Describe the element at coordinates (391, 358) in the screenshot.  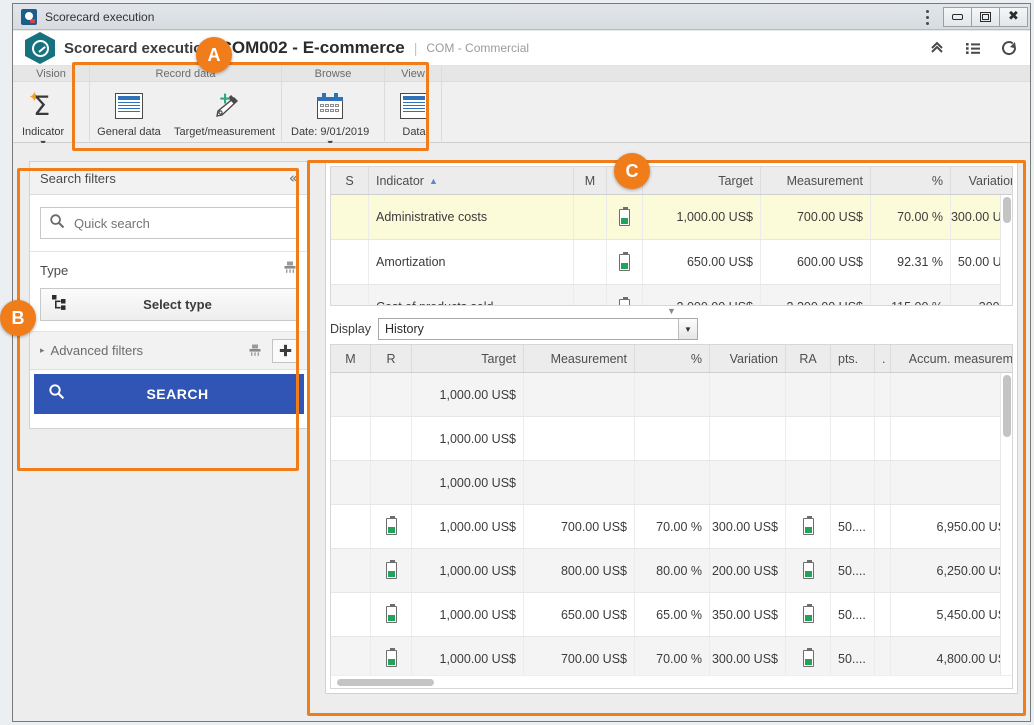
I see `column-header-r: R` at that location.